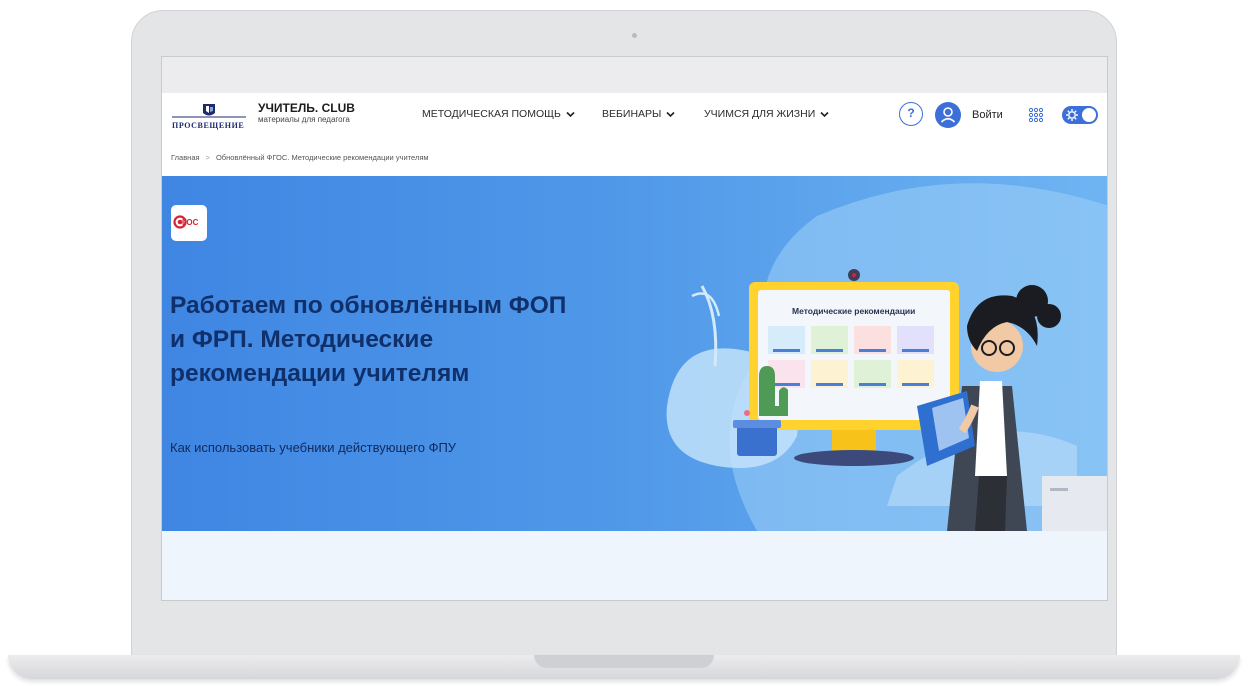 The image size is (1248, 686). I want to click on nav-learning-for-life: УЧИМСЯ ДЛЯ ЖИЗНИ, so click(766, 114).